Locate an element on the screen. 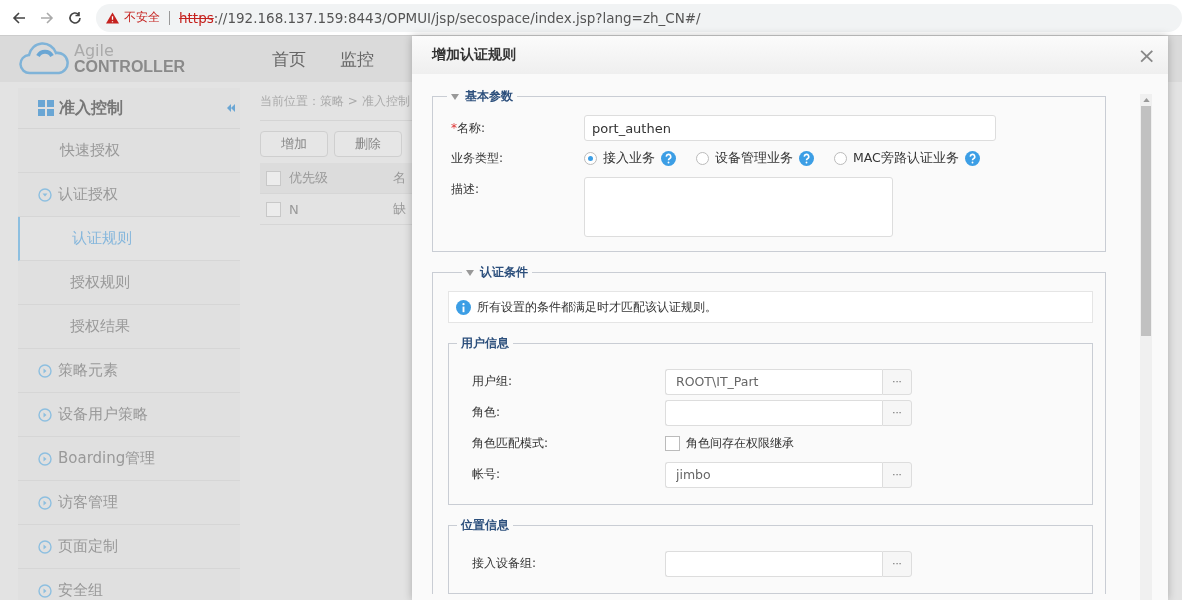 This screenshot has width=1182, height=600. sidebar-item: 快速授权 is located at coordinates (129, 151).